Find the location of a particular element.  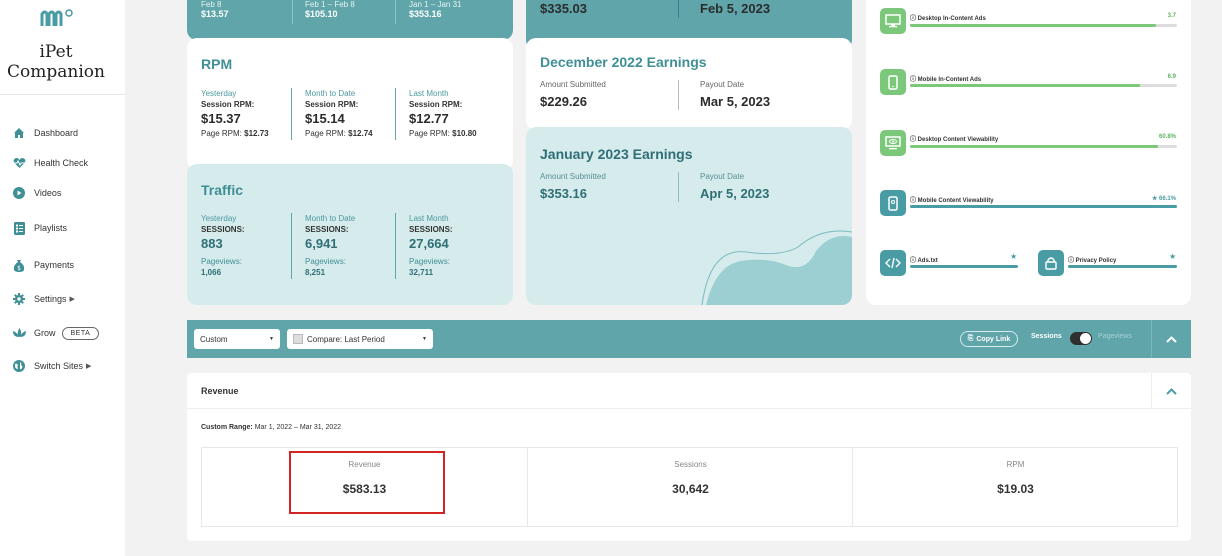

mobile-icon is located at coordinates (893, 82).